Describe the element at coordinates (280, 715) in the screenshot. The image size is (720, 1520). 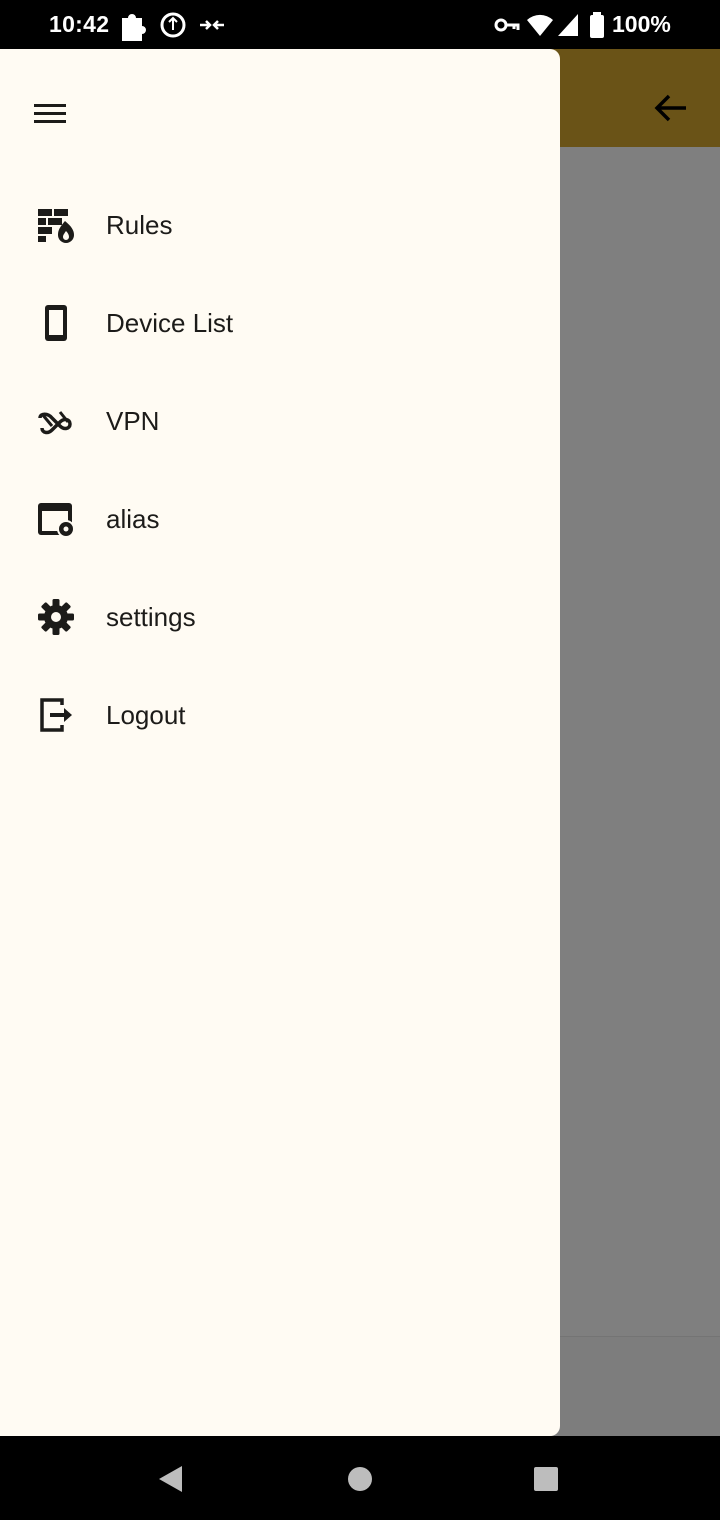
I see `nav-item-logout: Logout` at that location.